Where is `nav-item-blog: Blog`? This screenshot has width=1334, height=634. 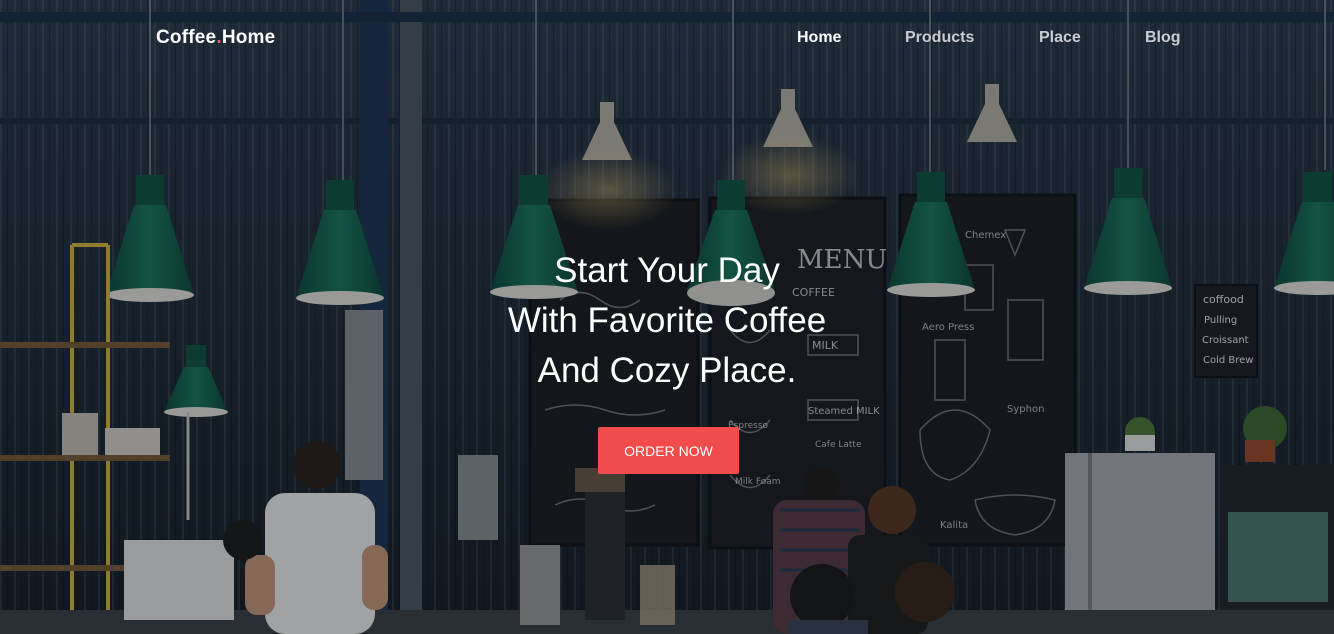
nav-item-blog: Blog is located at coordinates (1163, 38).